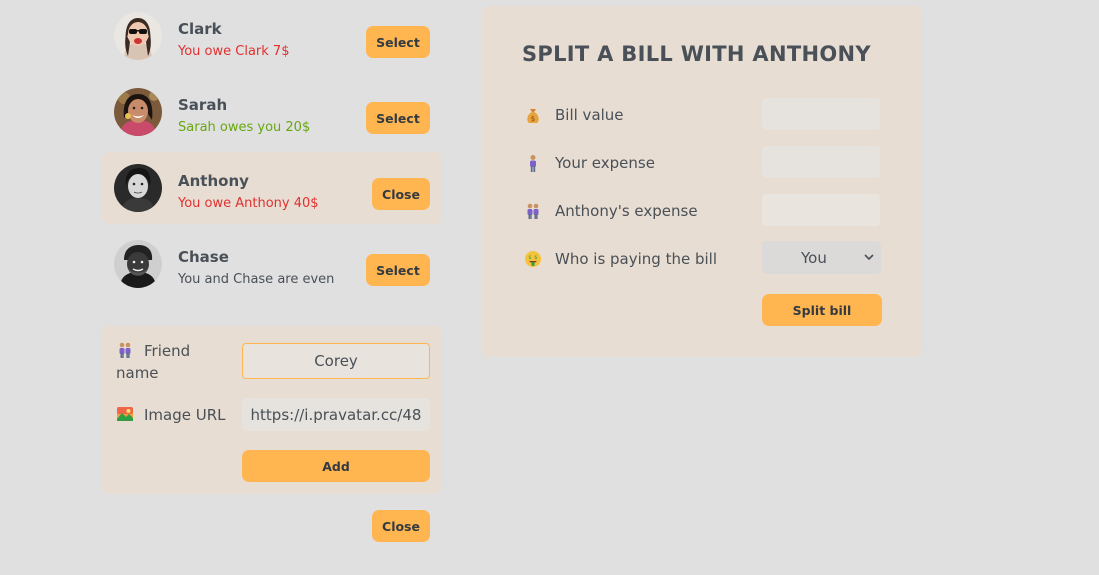 This screenshot has height=575, width=1099. What do you see at coordinates (200, 29) in the screenshot?
I see `friend-name: Clark` at bounding box center [200, 29].